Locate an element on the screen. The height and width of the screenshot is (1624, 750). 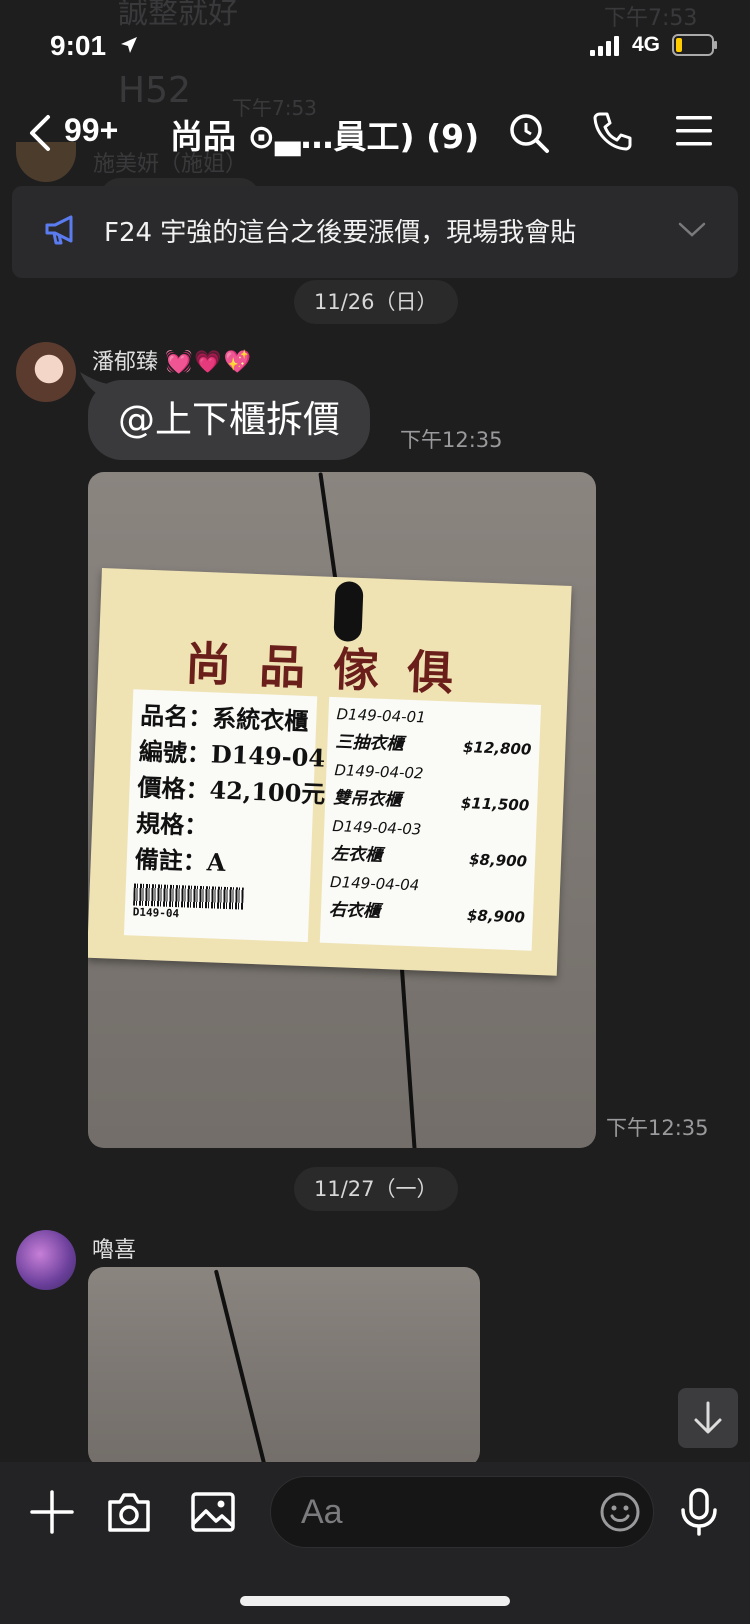
message-input is located at coordinates (431, 1512).